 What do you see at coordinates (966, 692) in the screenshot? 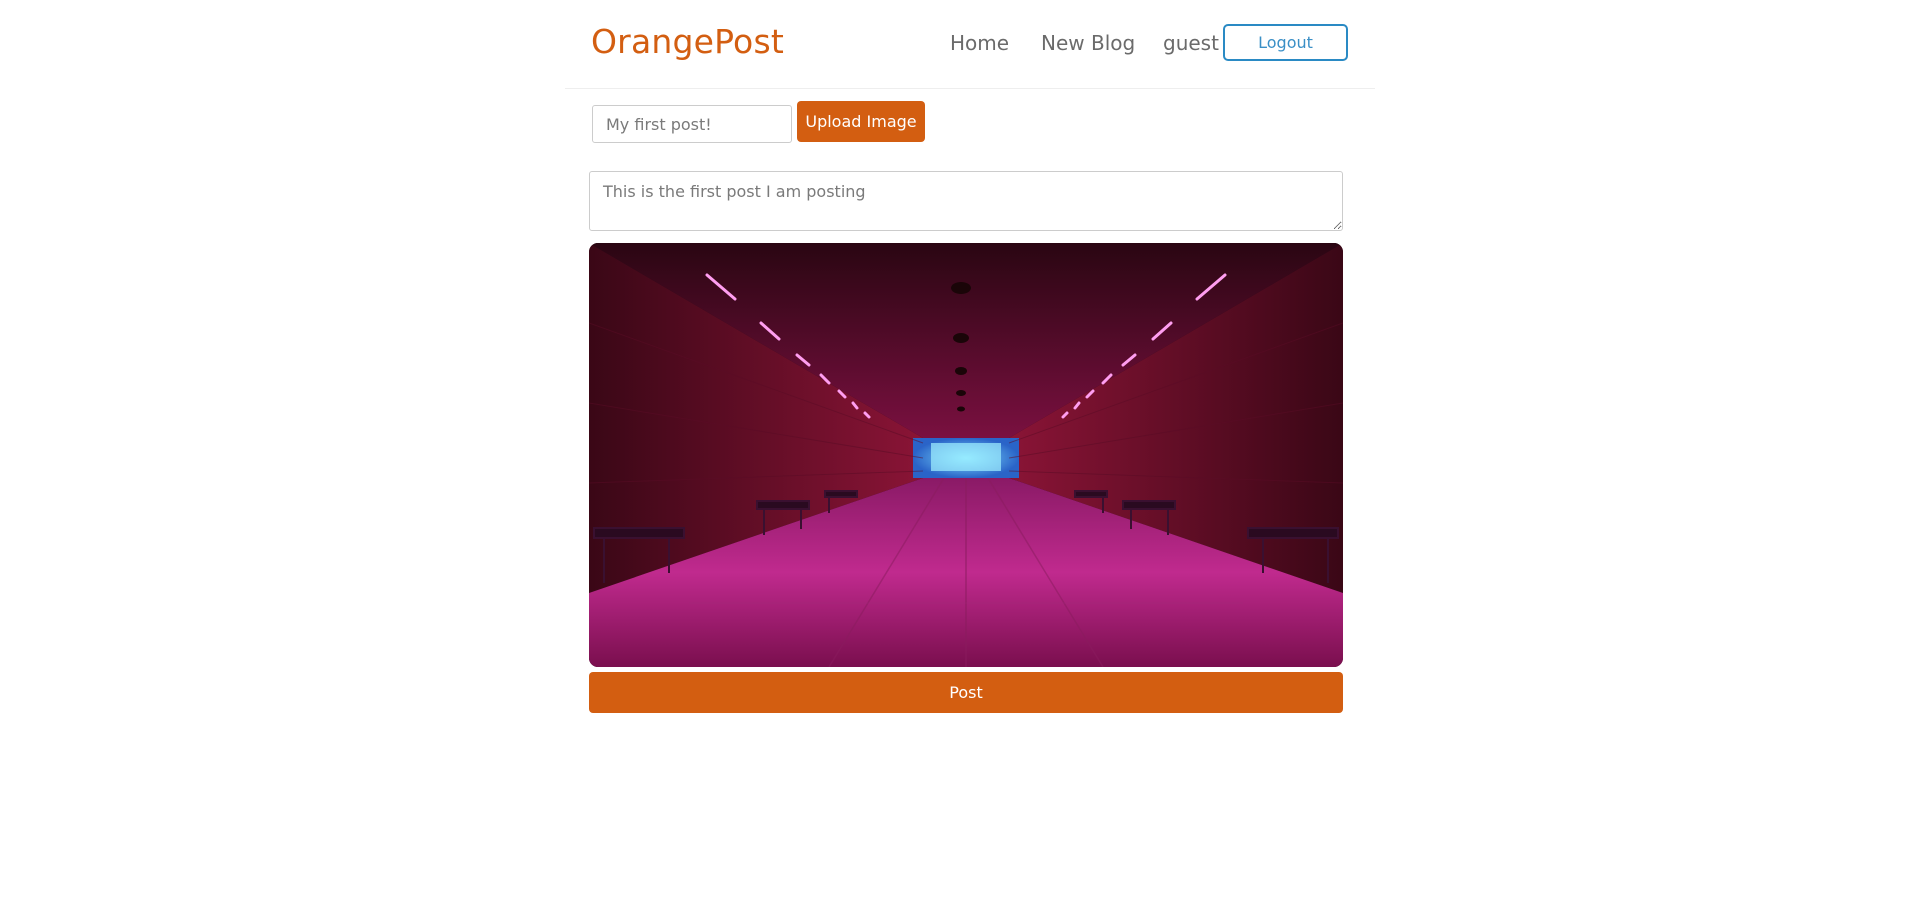
I see `post-submit-button: Post` at bounding box center [966, 692].